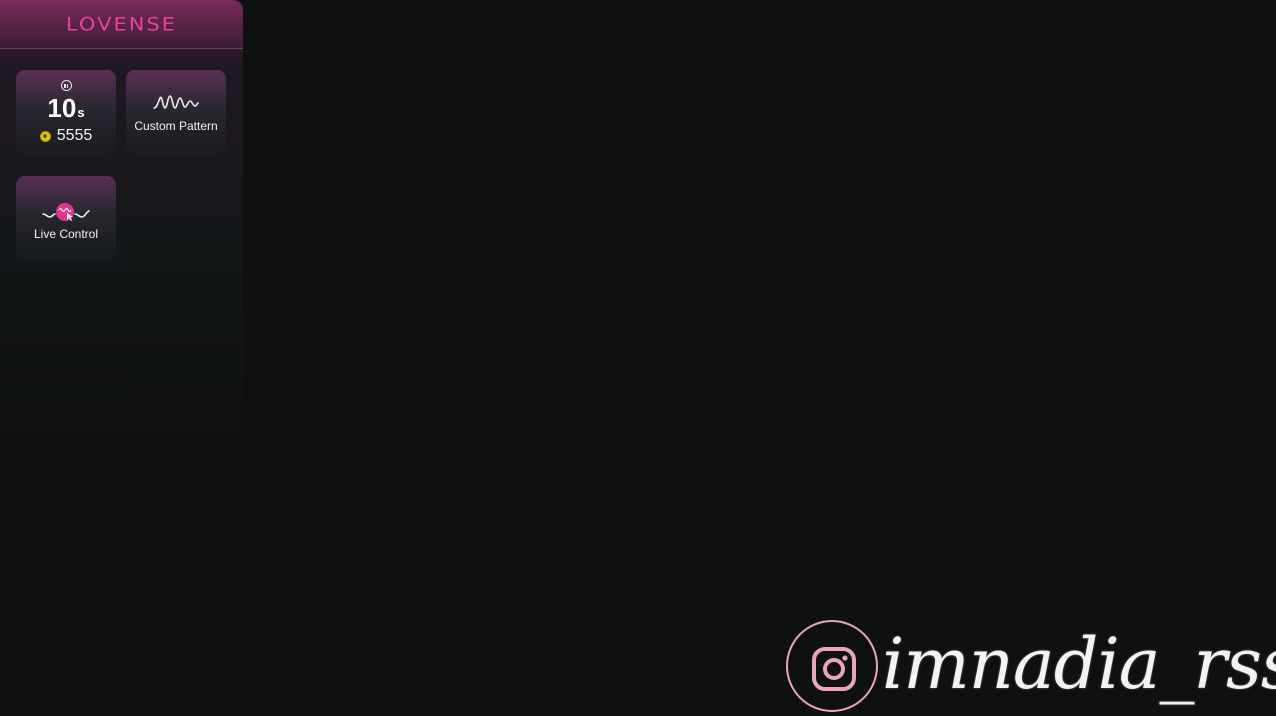  Describe the element at coordinates (176, 126) in the screenshot. I see `custom-pattern-label: Custom Pattern` at that location.